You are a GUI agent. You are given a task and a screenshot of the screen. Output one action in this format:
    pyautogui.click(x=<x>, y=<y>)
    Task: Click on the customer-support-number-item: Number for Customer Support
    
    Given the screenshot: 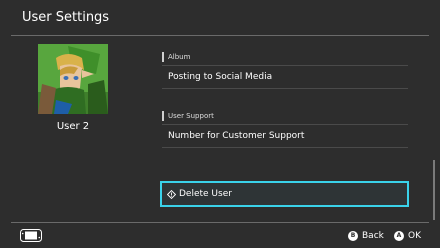 What is the action you would take?
    pyautogui.click(x=285, y=136)
    